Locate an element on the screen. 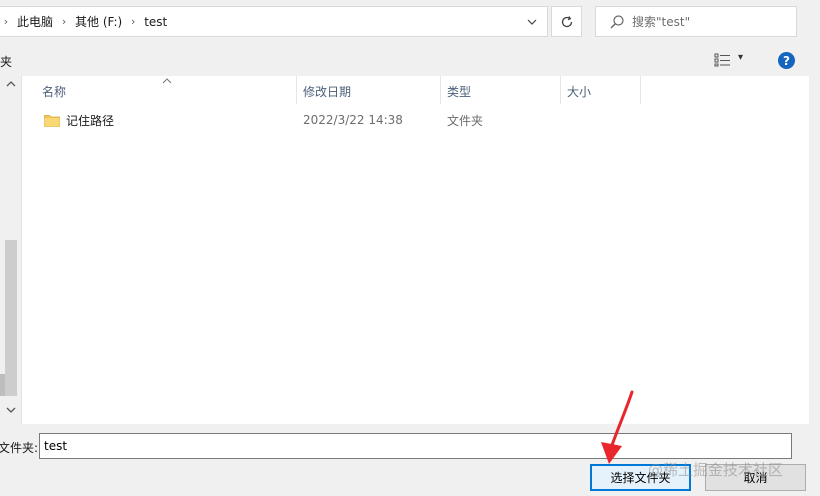  file-name-cell: 记住路径 is located at coordinates (79, 120).